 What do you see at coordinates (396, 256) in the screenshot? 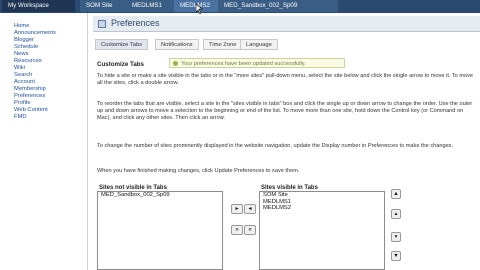
I see `move-to-bottom-button: ▼` at bounding box center [396, 256].